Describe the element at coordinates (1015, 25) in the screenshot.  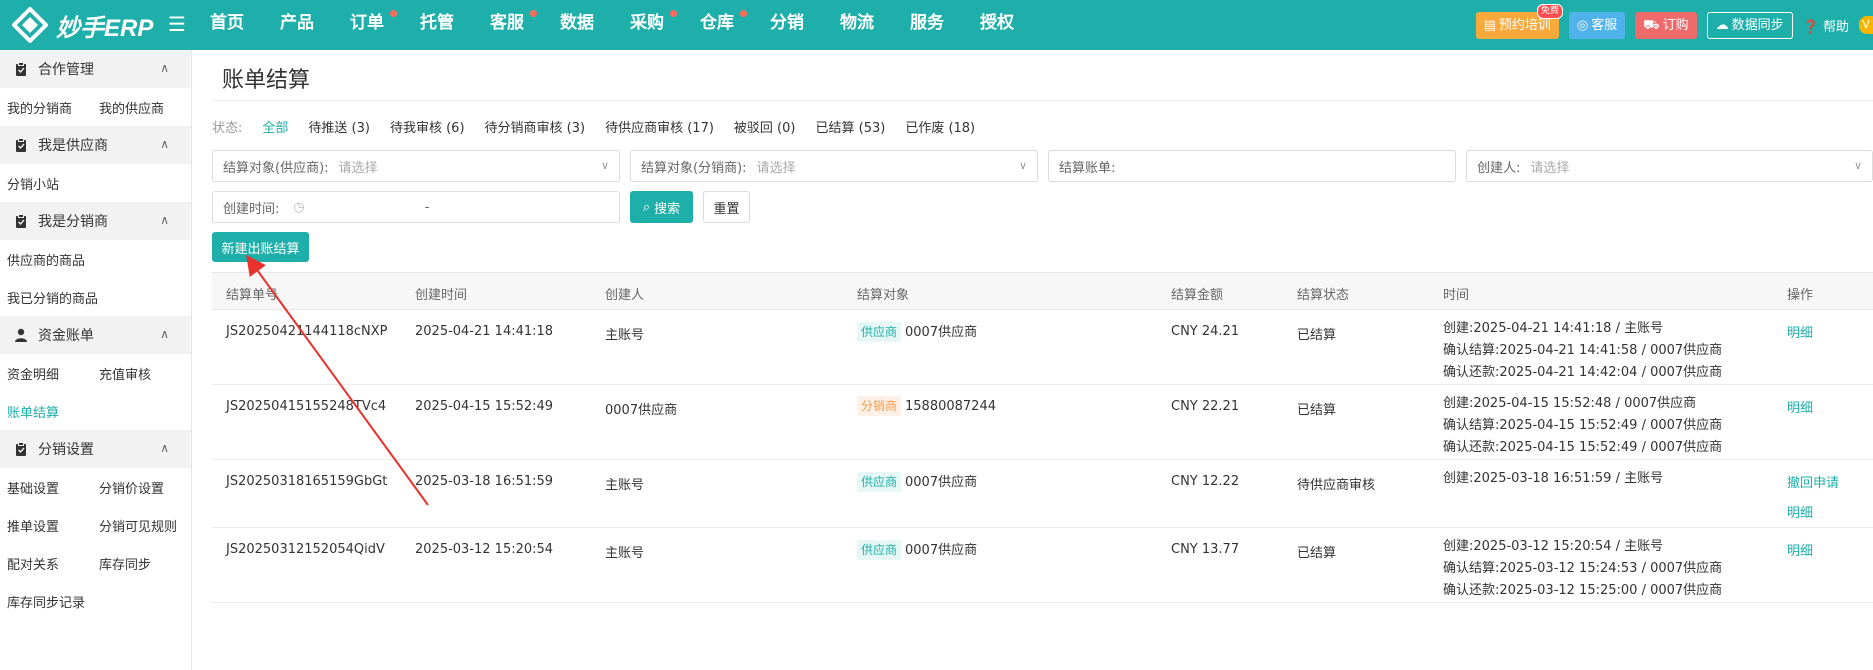
I see `nav-item: 授权` at that location.